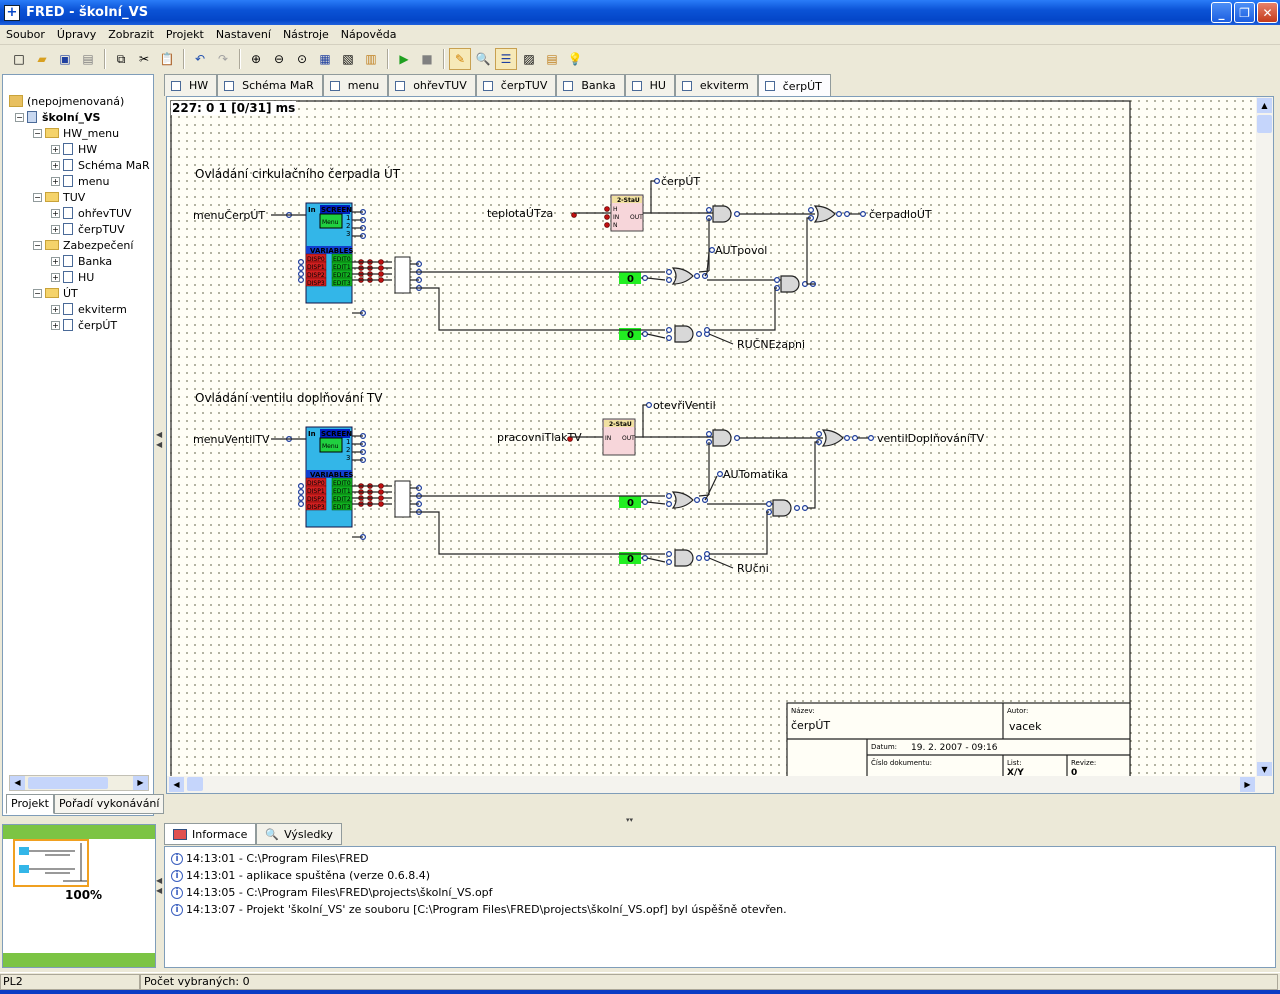 The height and width of the screenshot is (994, 1280). What do you see at coordinates (325, 59) in the screenshot?
I see `page-icon: ▦` at bounding box center [325, 59].